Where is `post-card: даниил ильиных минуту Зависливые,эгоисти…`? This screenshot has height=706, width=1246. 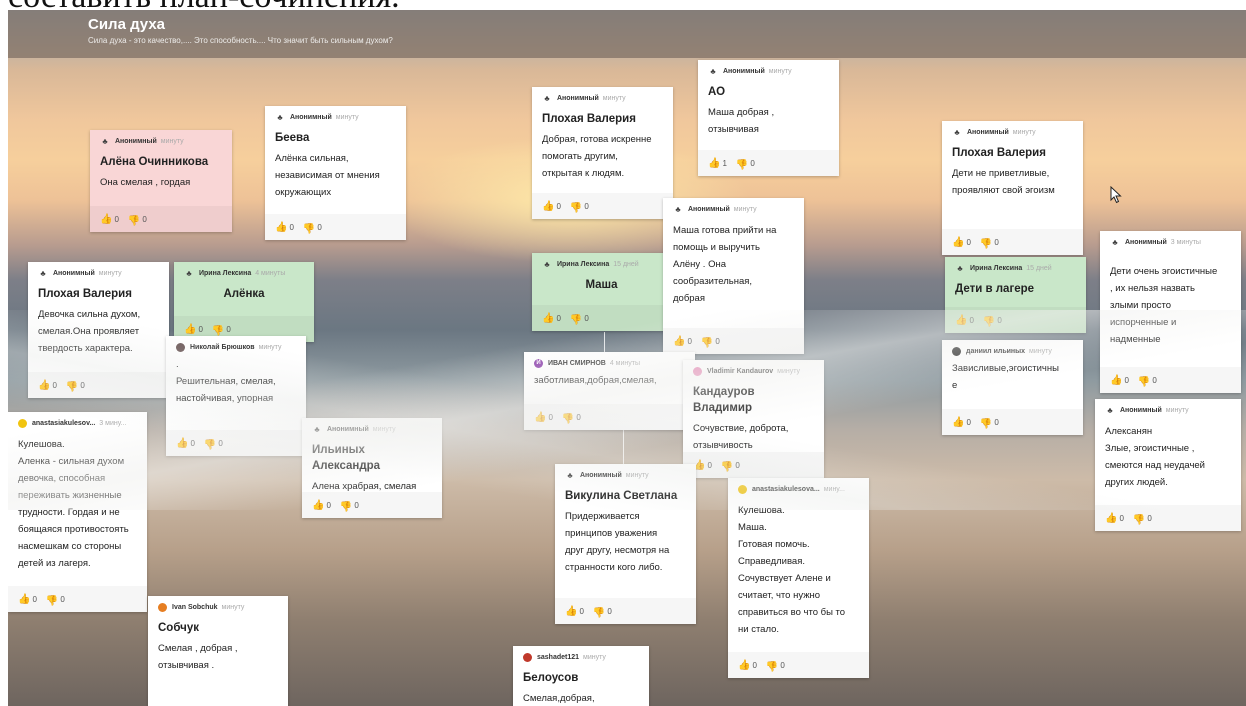
post-card: даниил ильиных минуту Зависливые,эгоисти… is located at coordinates (1012, 387).